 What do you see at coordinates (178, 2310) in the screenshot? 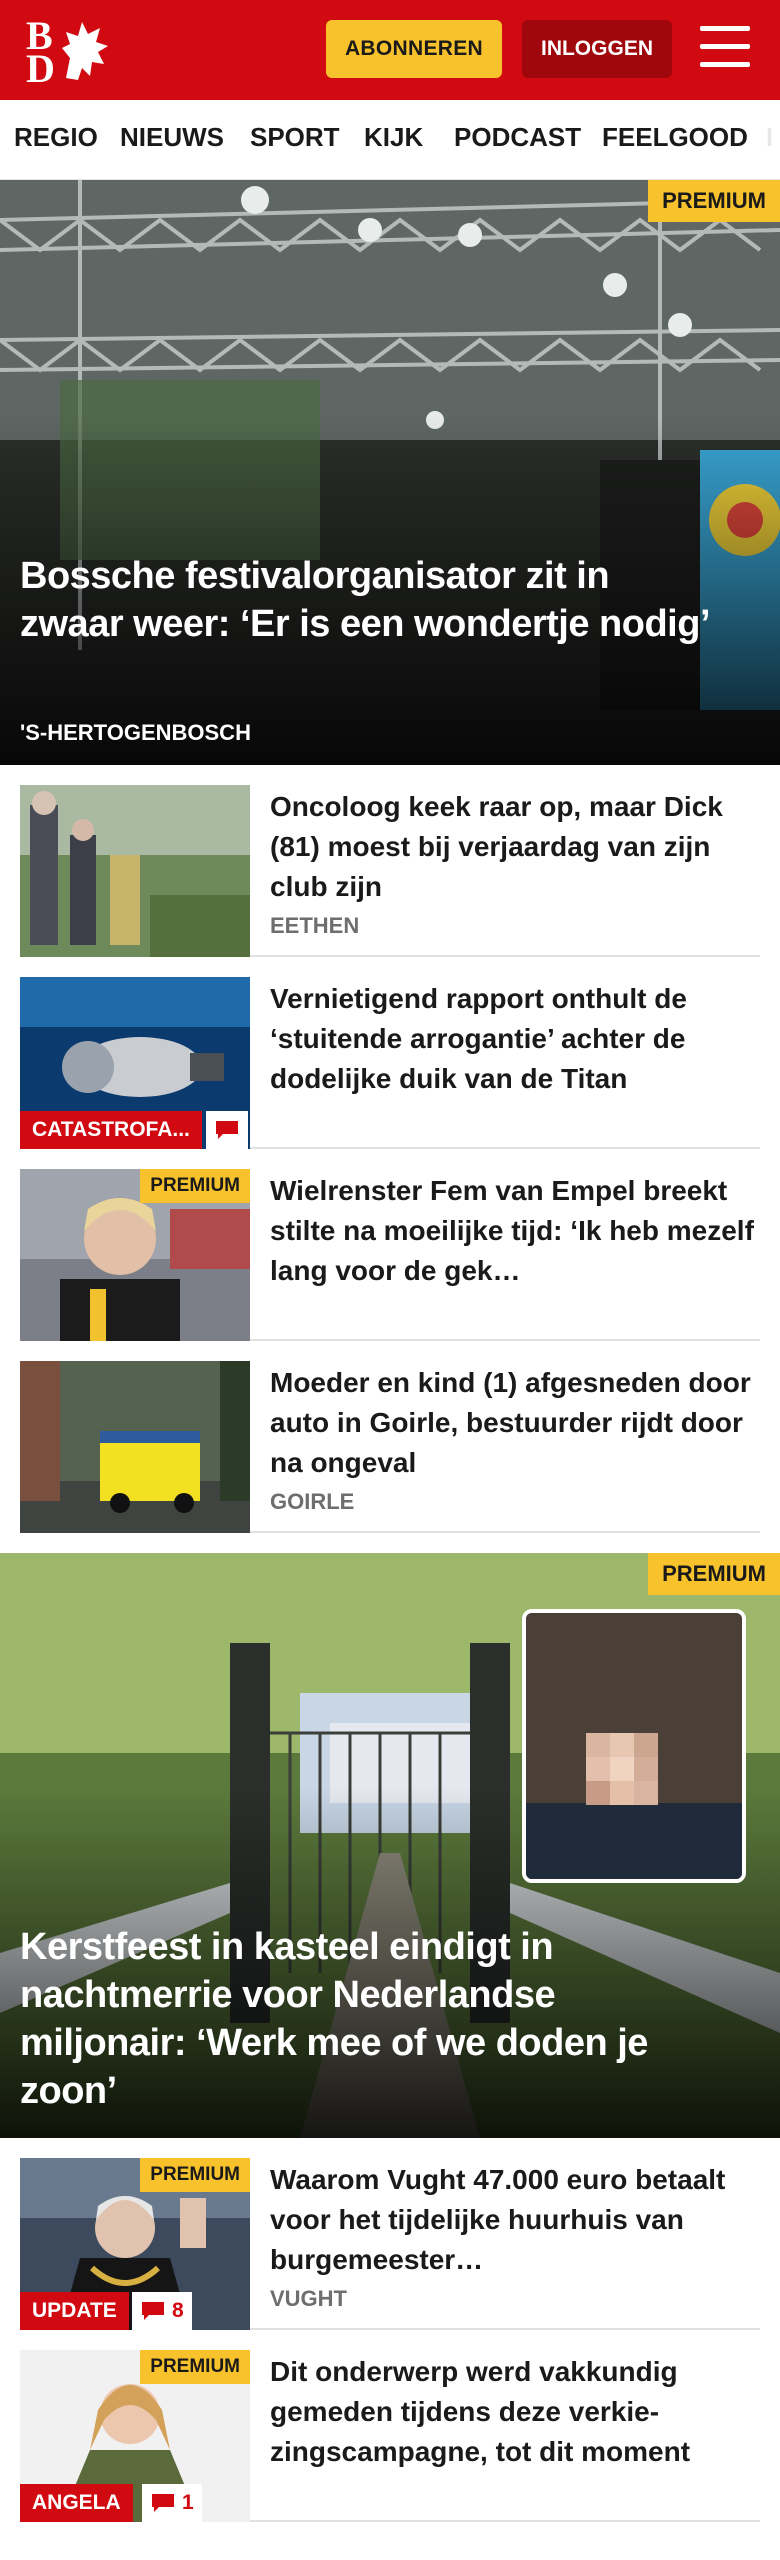
I see `comment-count: 8` at bounding box center [178, 2310].